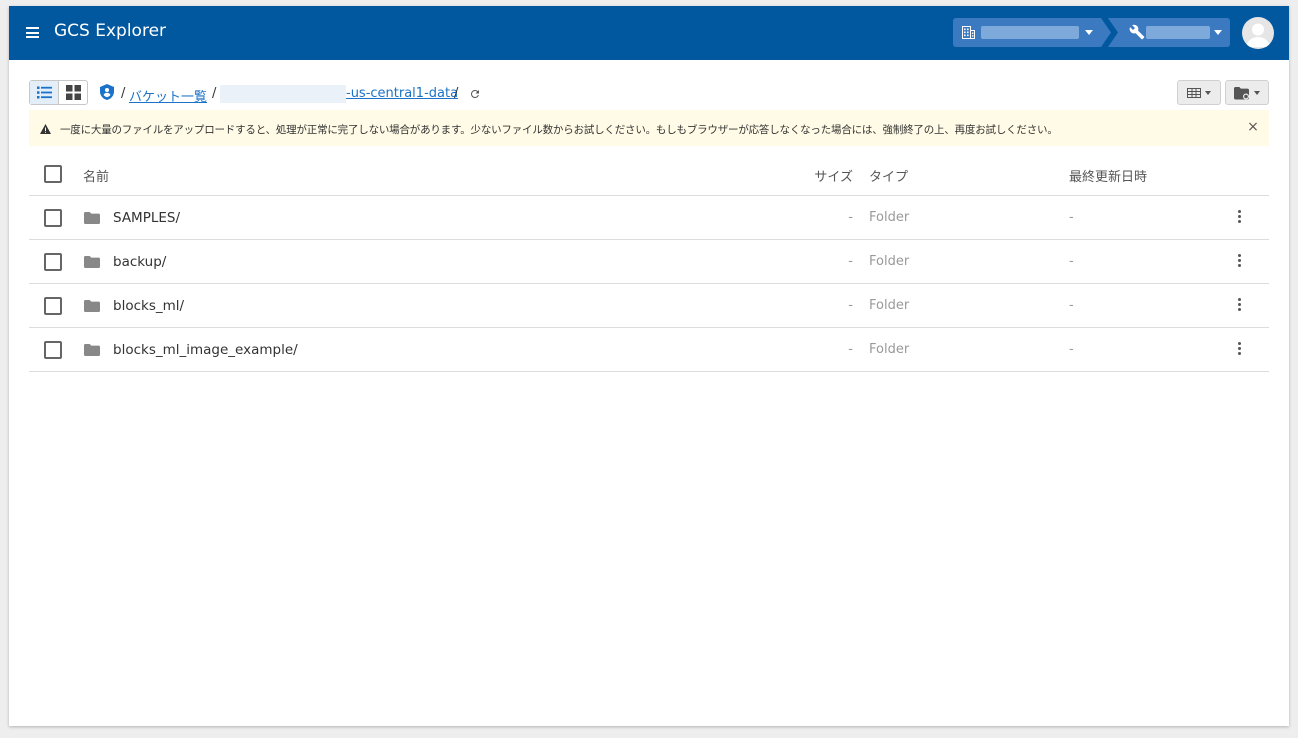  Describe the element at coordinates (53, 174) in the screenshot. I see `select-all-checkbox` at that location.